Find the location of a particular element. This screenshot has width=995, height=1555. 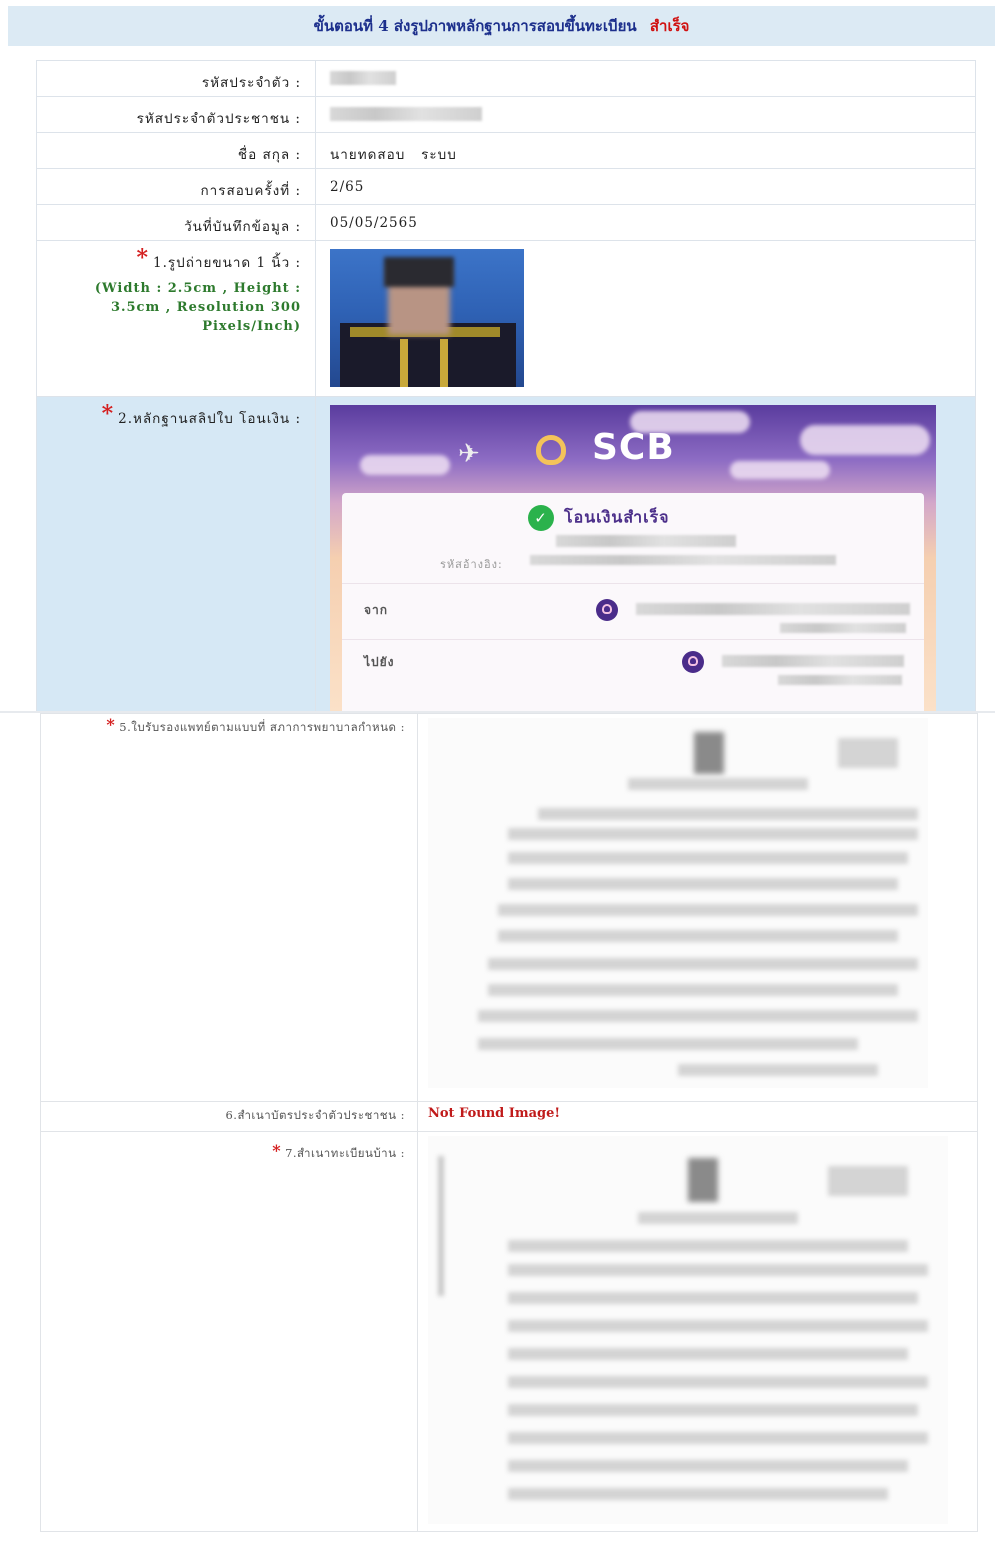

to-label: ไปยัง is located at coordinates (379, 662).